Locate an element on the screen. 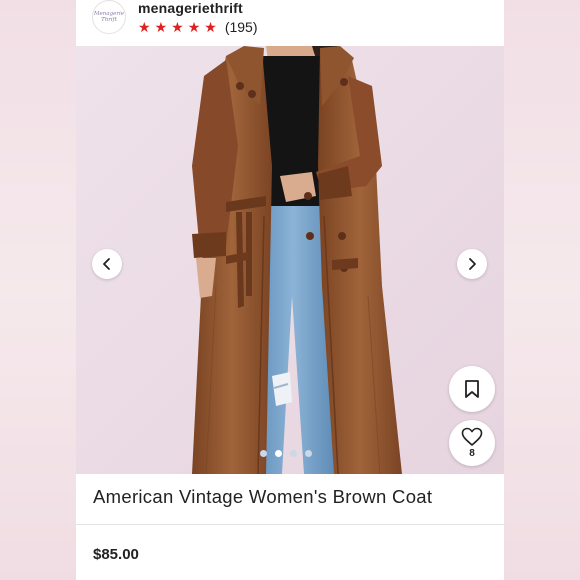  seller-rating: ★ ★ ★ ★ ★ (195) is located at coordinates (198, 27).